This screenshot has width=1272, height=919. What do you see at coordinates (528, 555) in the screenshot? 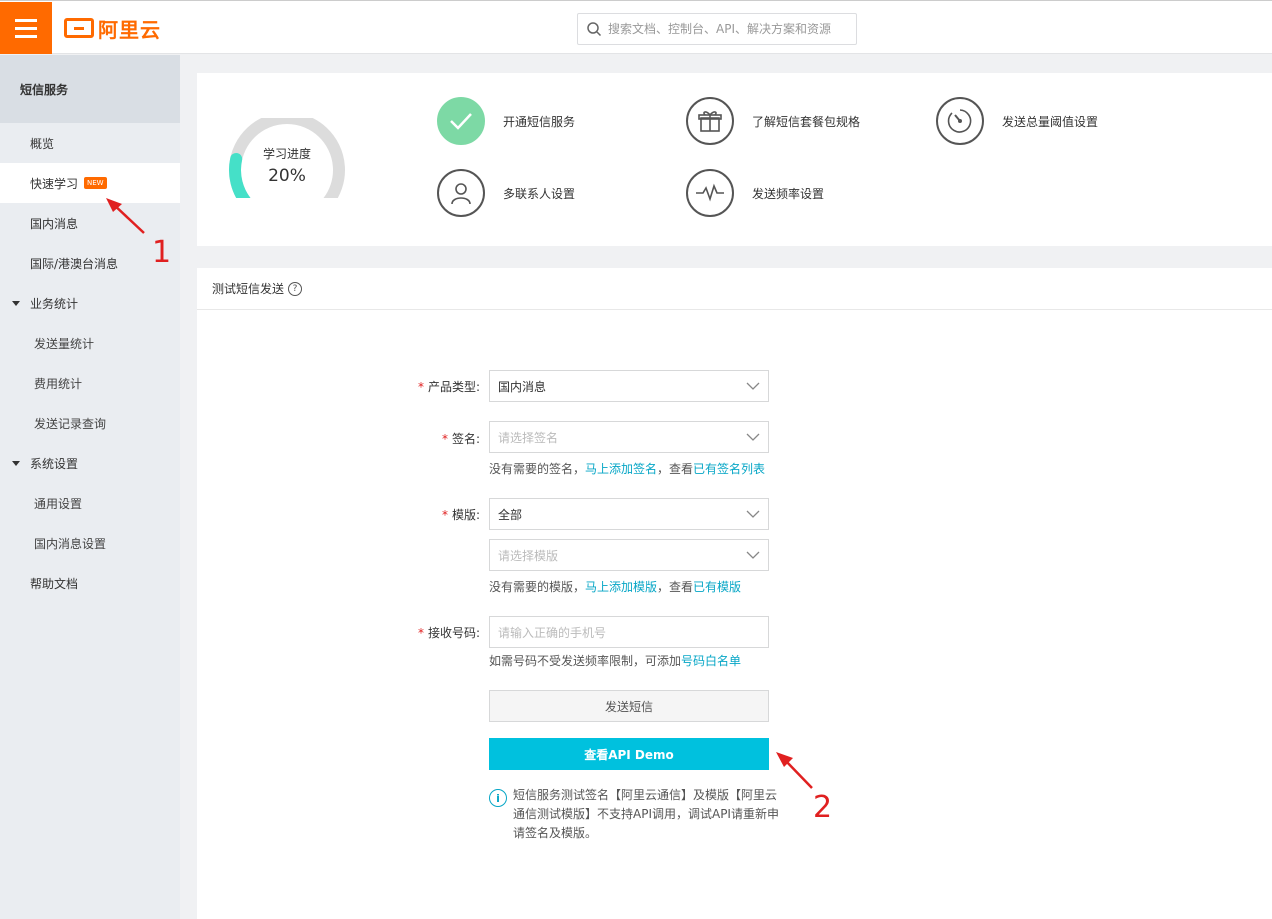
I see `select-placeholder: 请选择模版` at bounding box center [528, 555].